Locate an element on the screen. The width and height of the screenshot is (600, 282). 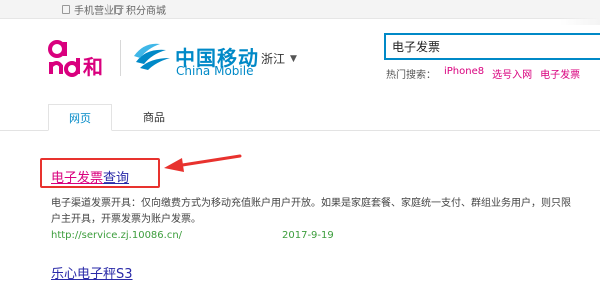
phone-icon is located at coordinates (66, 9).